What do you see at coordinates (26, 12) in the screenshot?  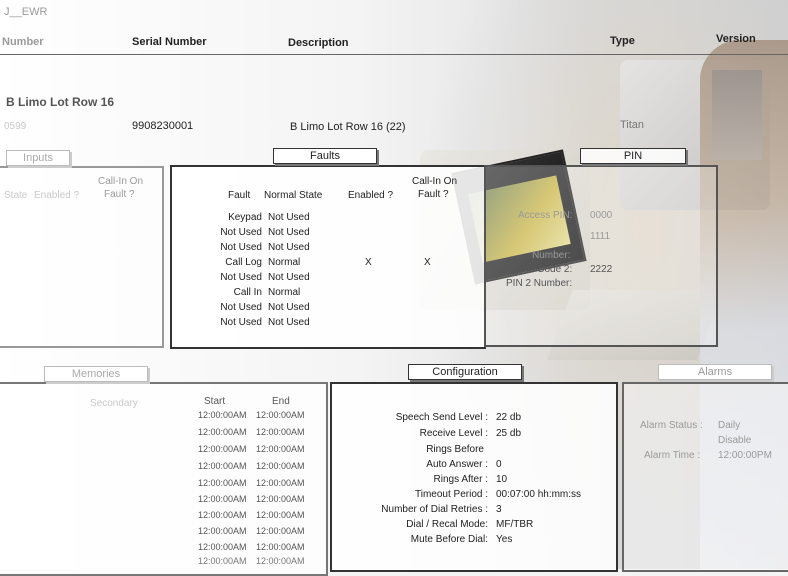 I see `window-title: J__EWR` at bounding box center [26, 12].